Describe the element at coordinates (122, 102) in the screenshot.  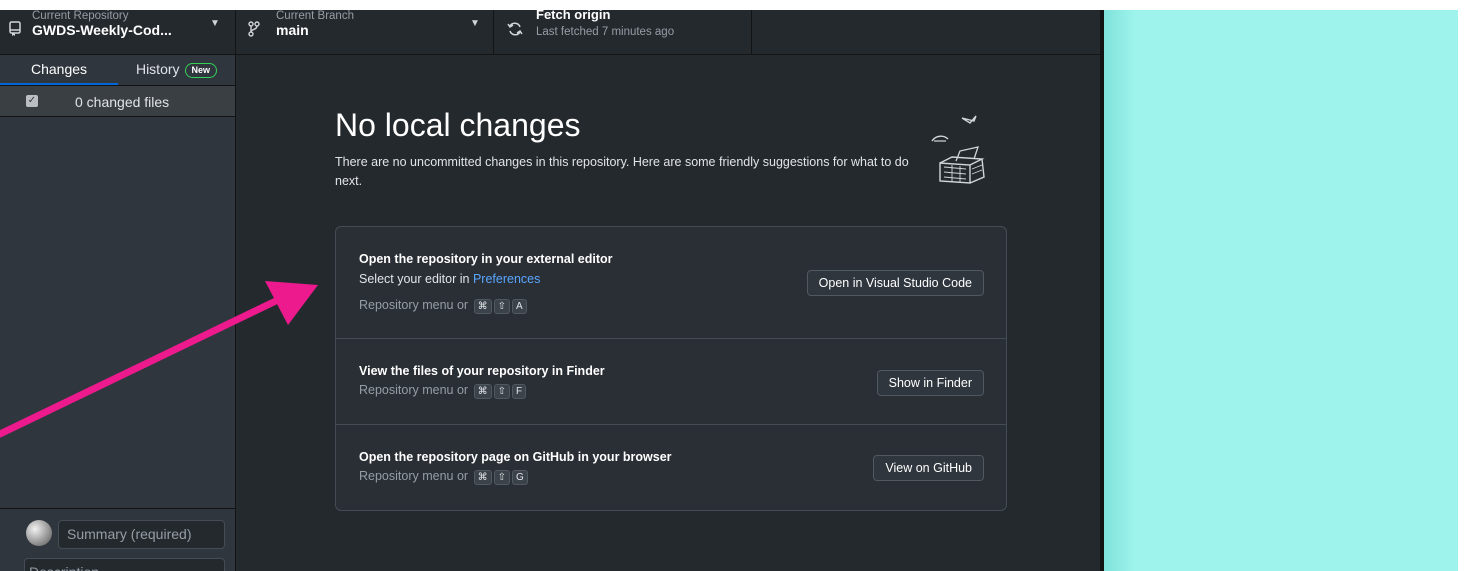
I see `changed-files-count: 0 changed files` at that location.